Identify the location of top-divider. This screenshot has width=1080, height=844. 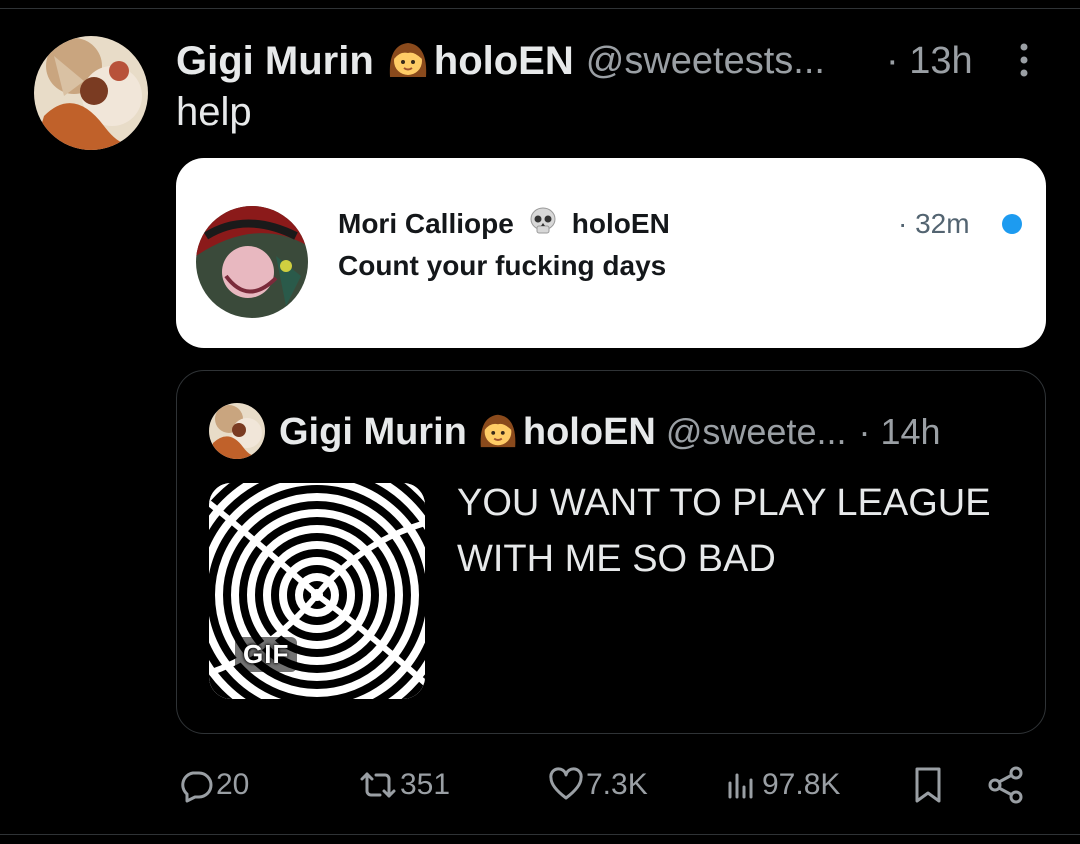
(540, 8).